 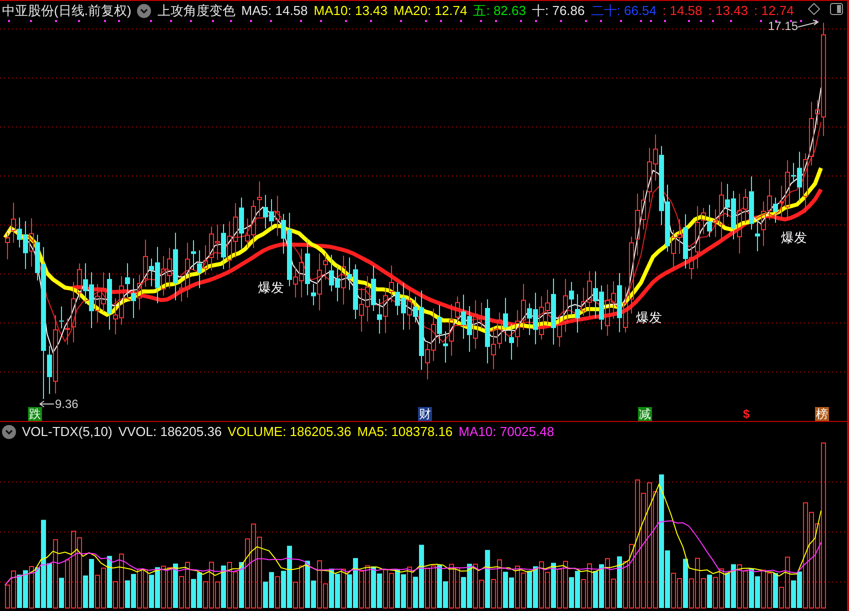 I want to click on event-marker: 跌, so click(x=35, y=414).